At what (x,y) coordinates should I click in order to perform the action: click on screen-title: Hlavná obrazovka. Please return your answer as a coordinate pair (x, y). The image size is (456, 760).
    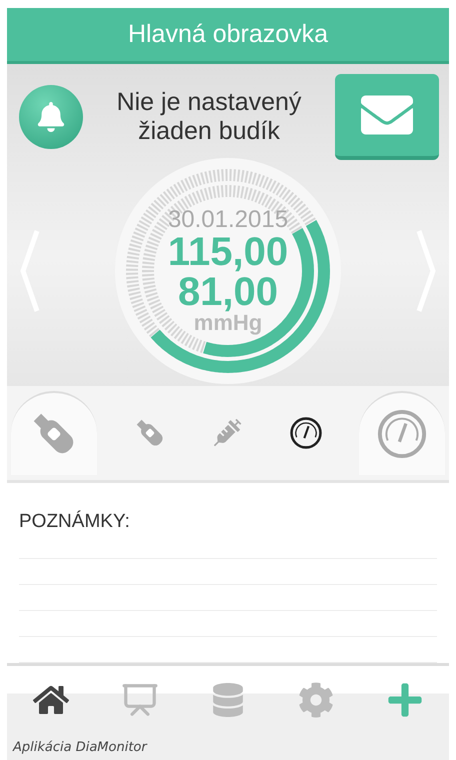
    Looking at the image, I should click on (228, 36).